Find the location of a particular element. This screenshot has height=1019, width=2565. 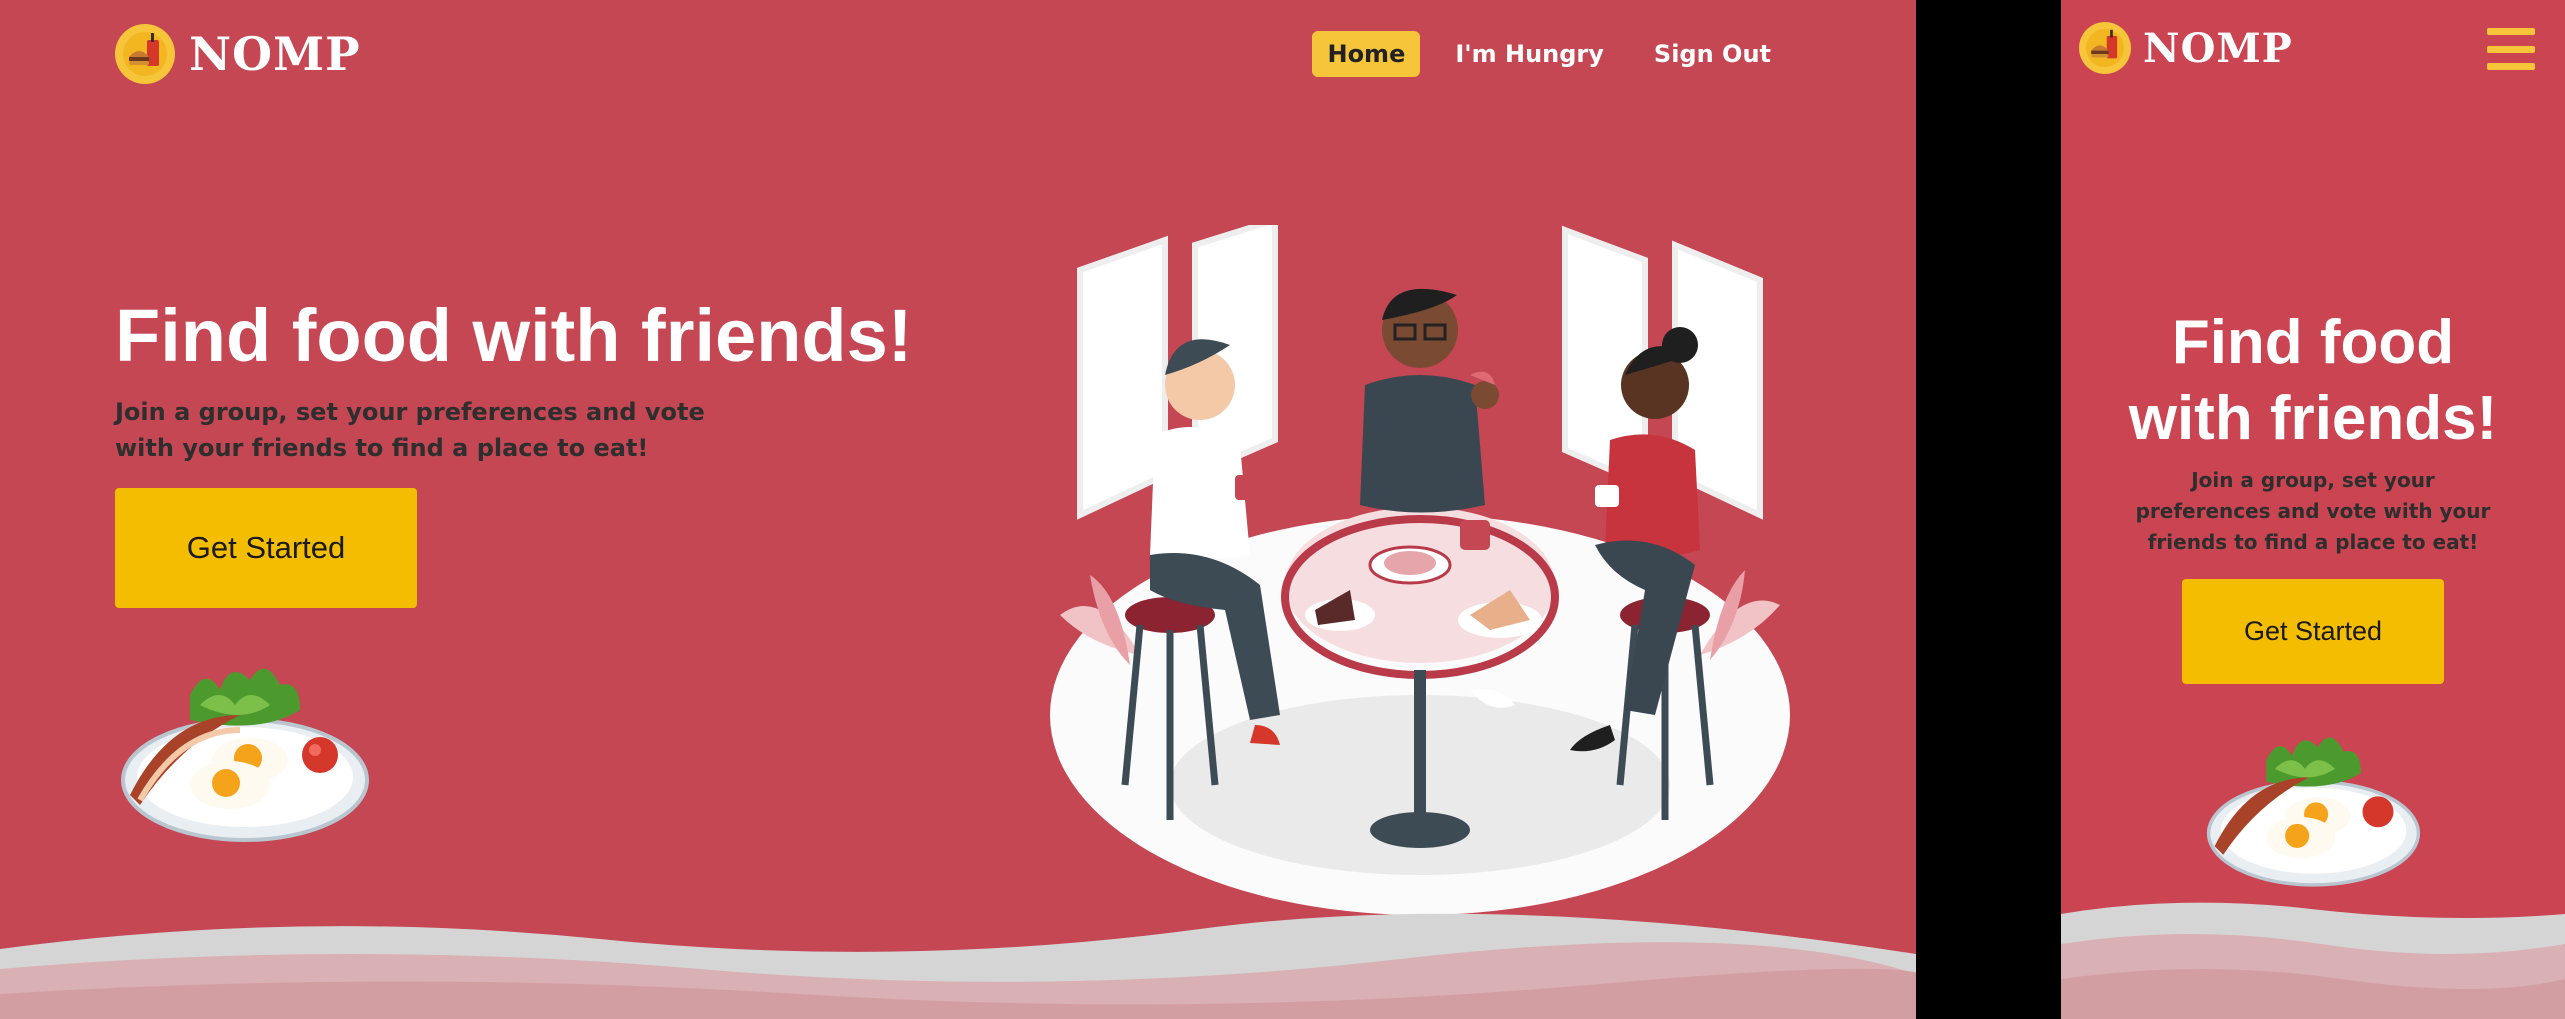

nav-im-hungry: I'm Hungry is located at coordinates (1529, 54).